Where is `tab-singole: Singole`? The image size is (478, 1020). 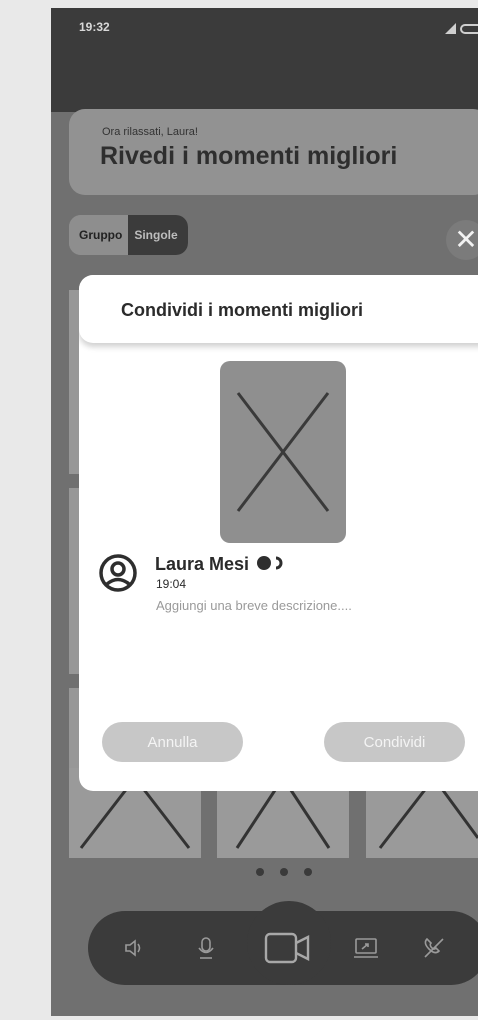
tab-singole: Singole is located at coordinates (158, 235).